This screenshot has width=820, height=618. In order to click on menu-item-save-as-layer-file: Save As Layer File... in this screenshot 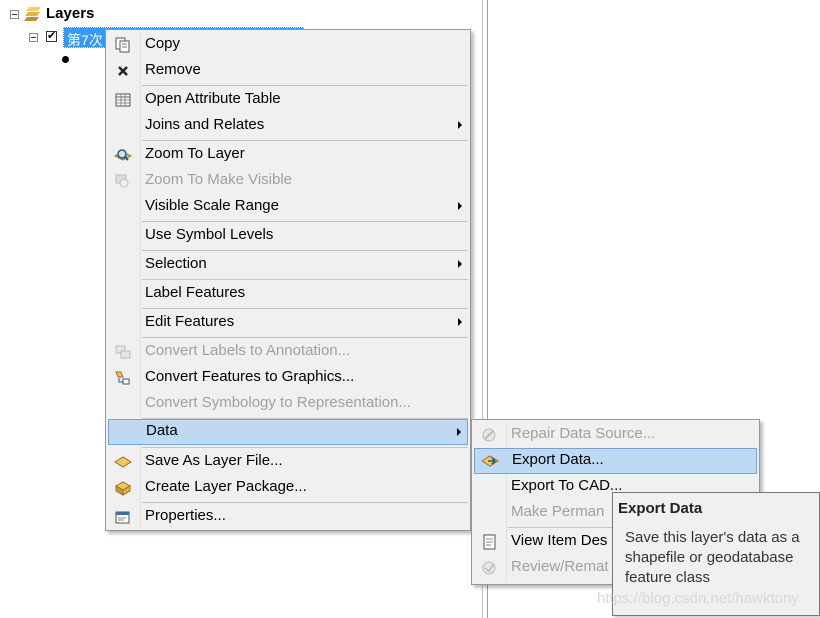, I will do `click(288, 462)`.